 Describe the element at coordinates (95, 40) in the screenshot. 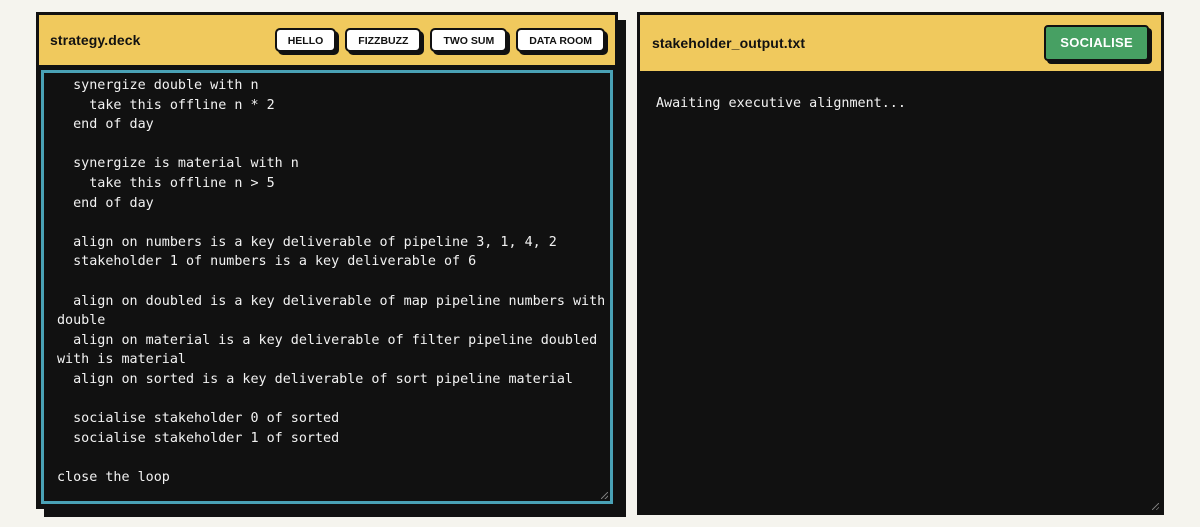

I see `editor-title: strategy.deck` at that location.